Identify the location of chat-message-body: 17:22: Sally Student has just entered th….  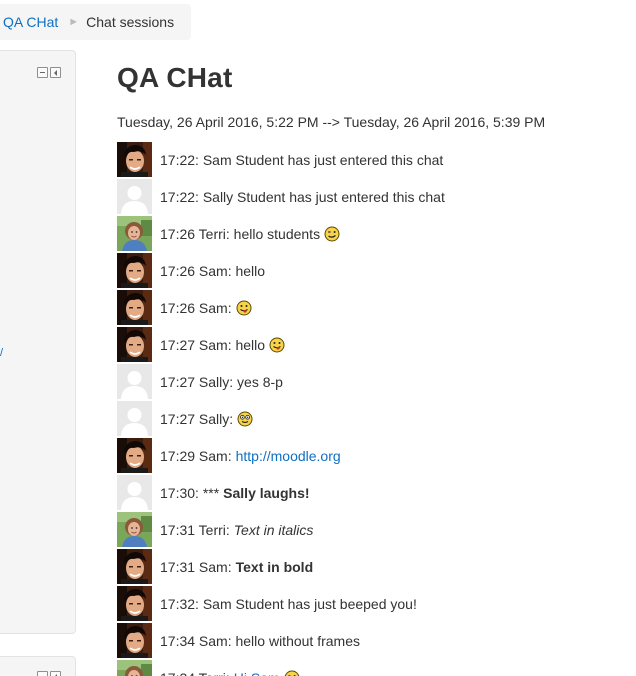
(302, 197).